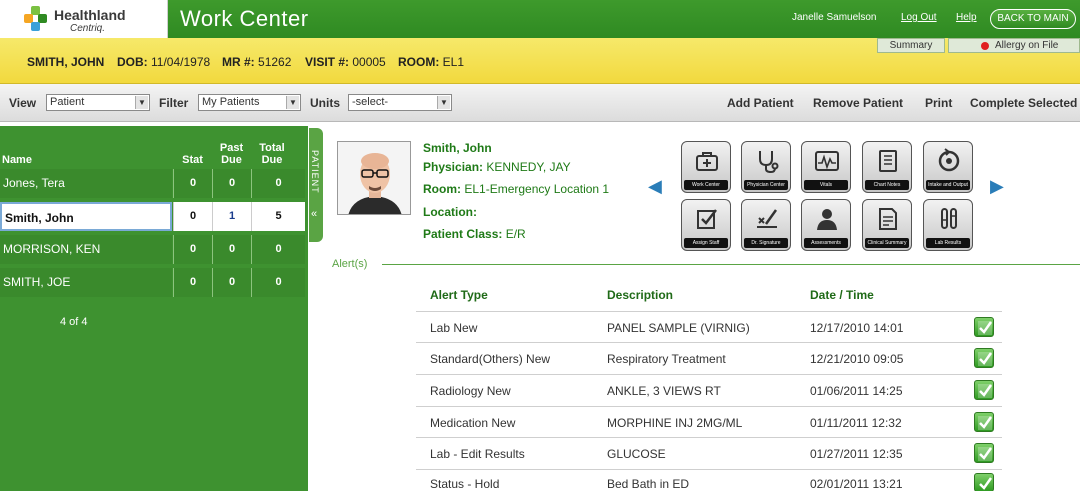  I want to click on banner-mr-number: MR #: 51262, so click(257, 62).